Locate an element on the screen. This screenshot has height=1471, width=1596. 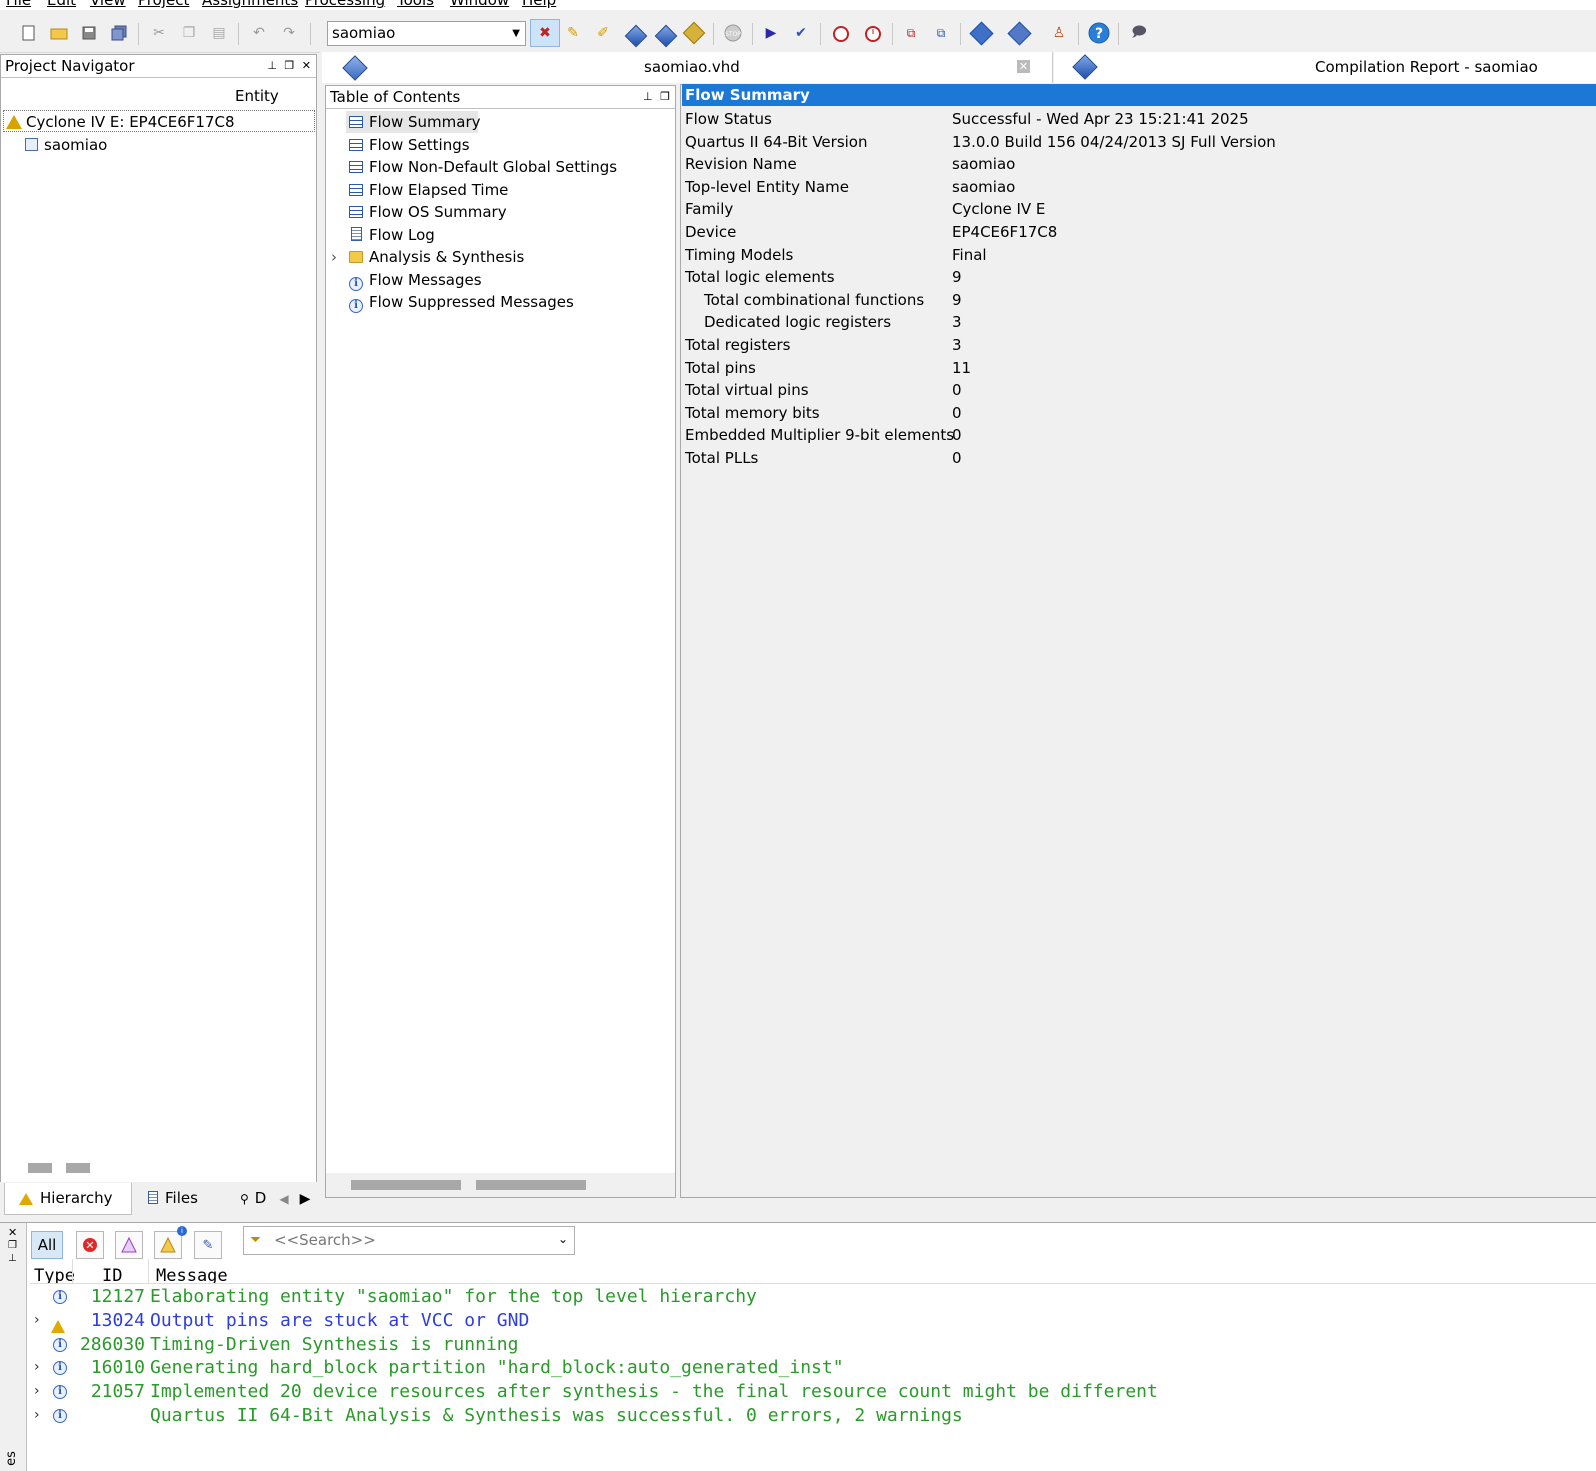
stop-icon: STOP is located at coordinates (733, 33).